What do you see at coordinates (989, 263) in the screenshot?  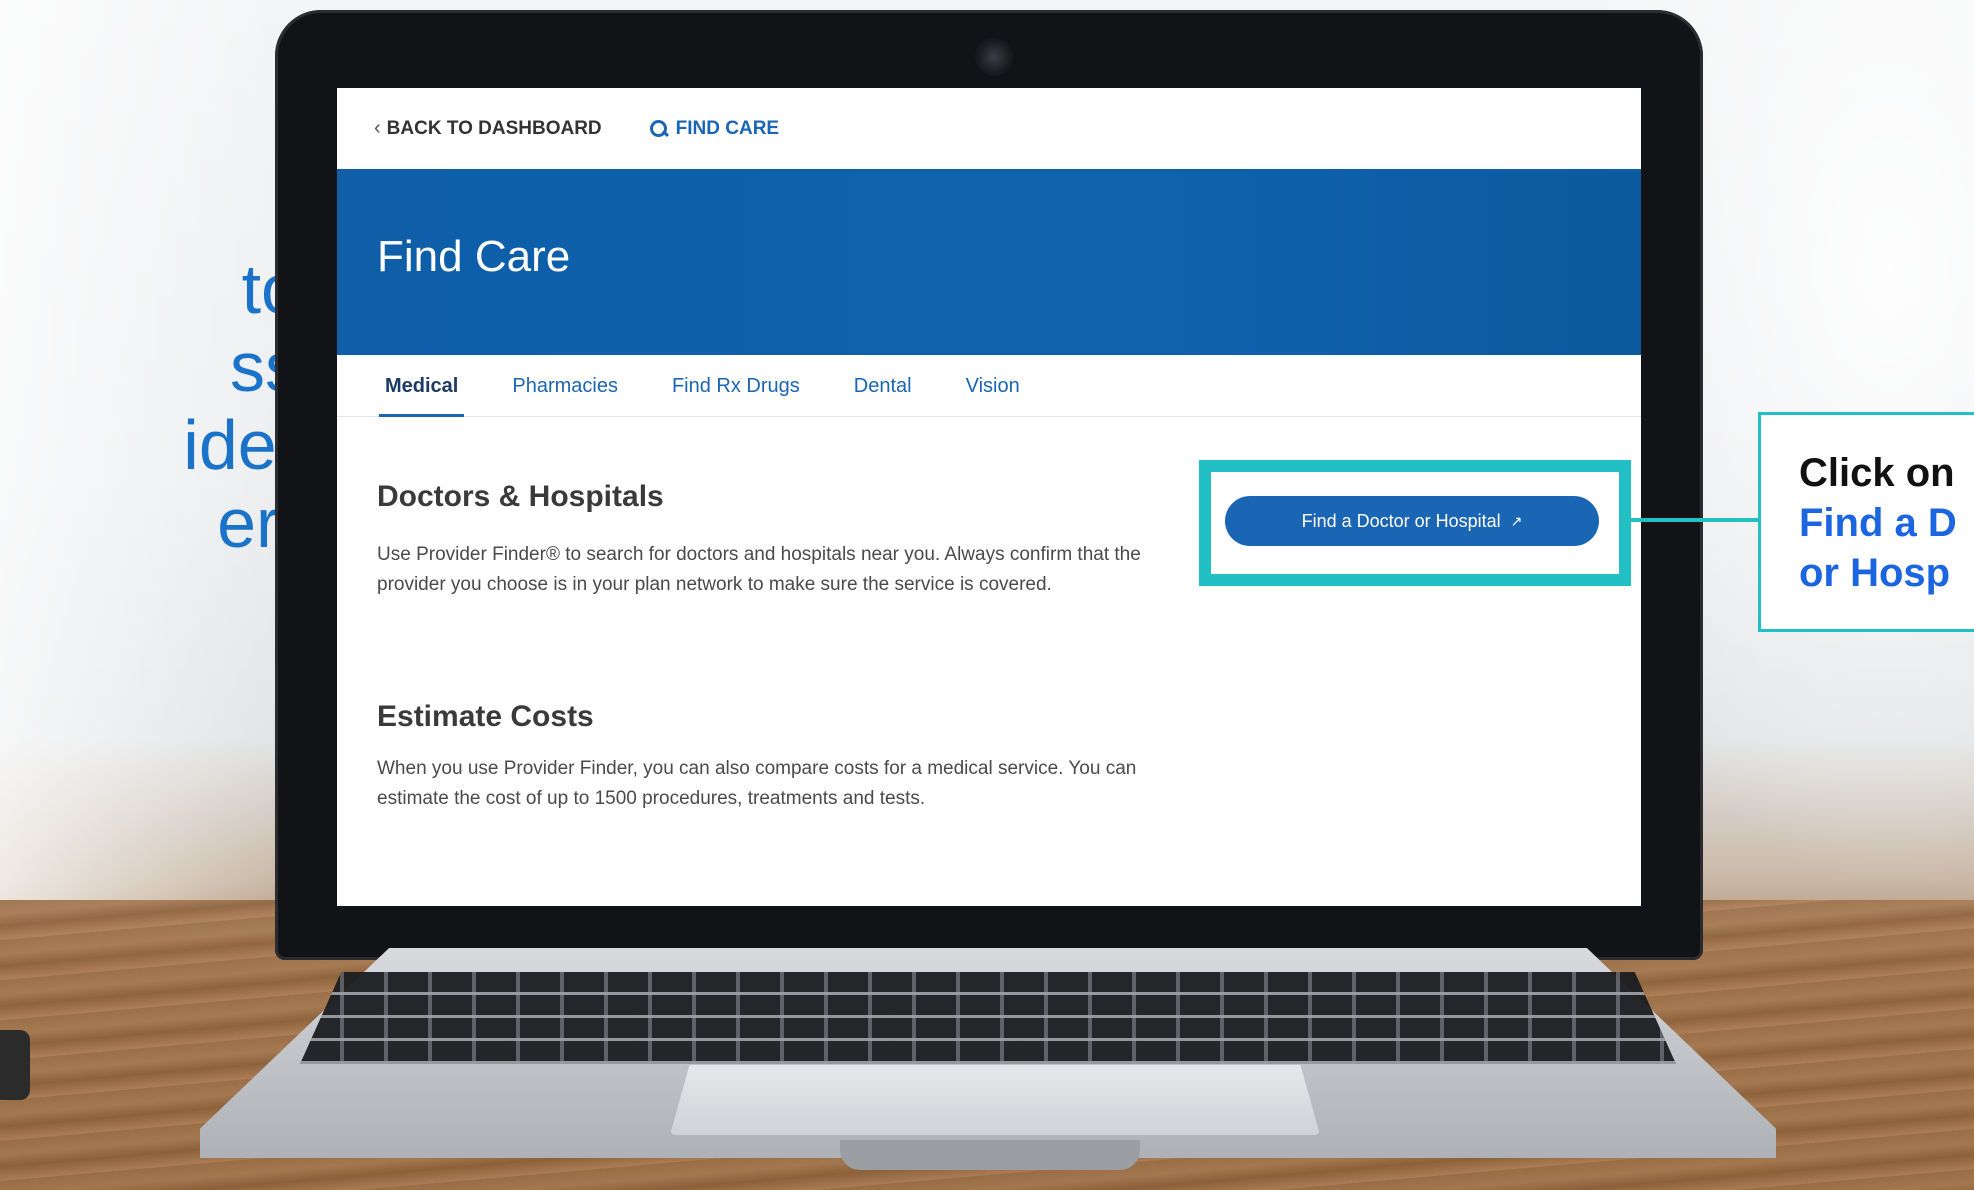 I see `hero-banner: Find Care` at bounding box center [989, 263].